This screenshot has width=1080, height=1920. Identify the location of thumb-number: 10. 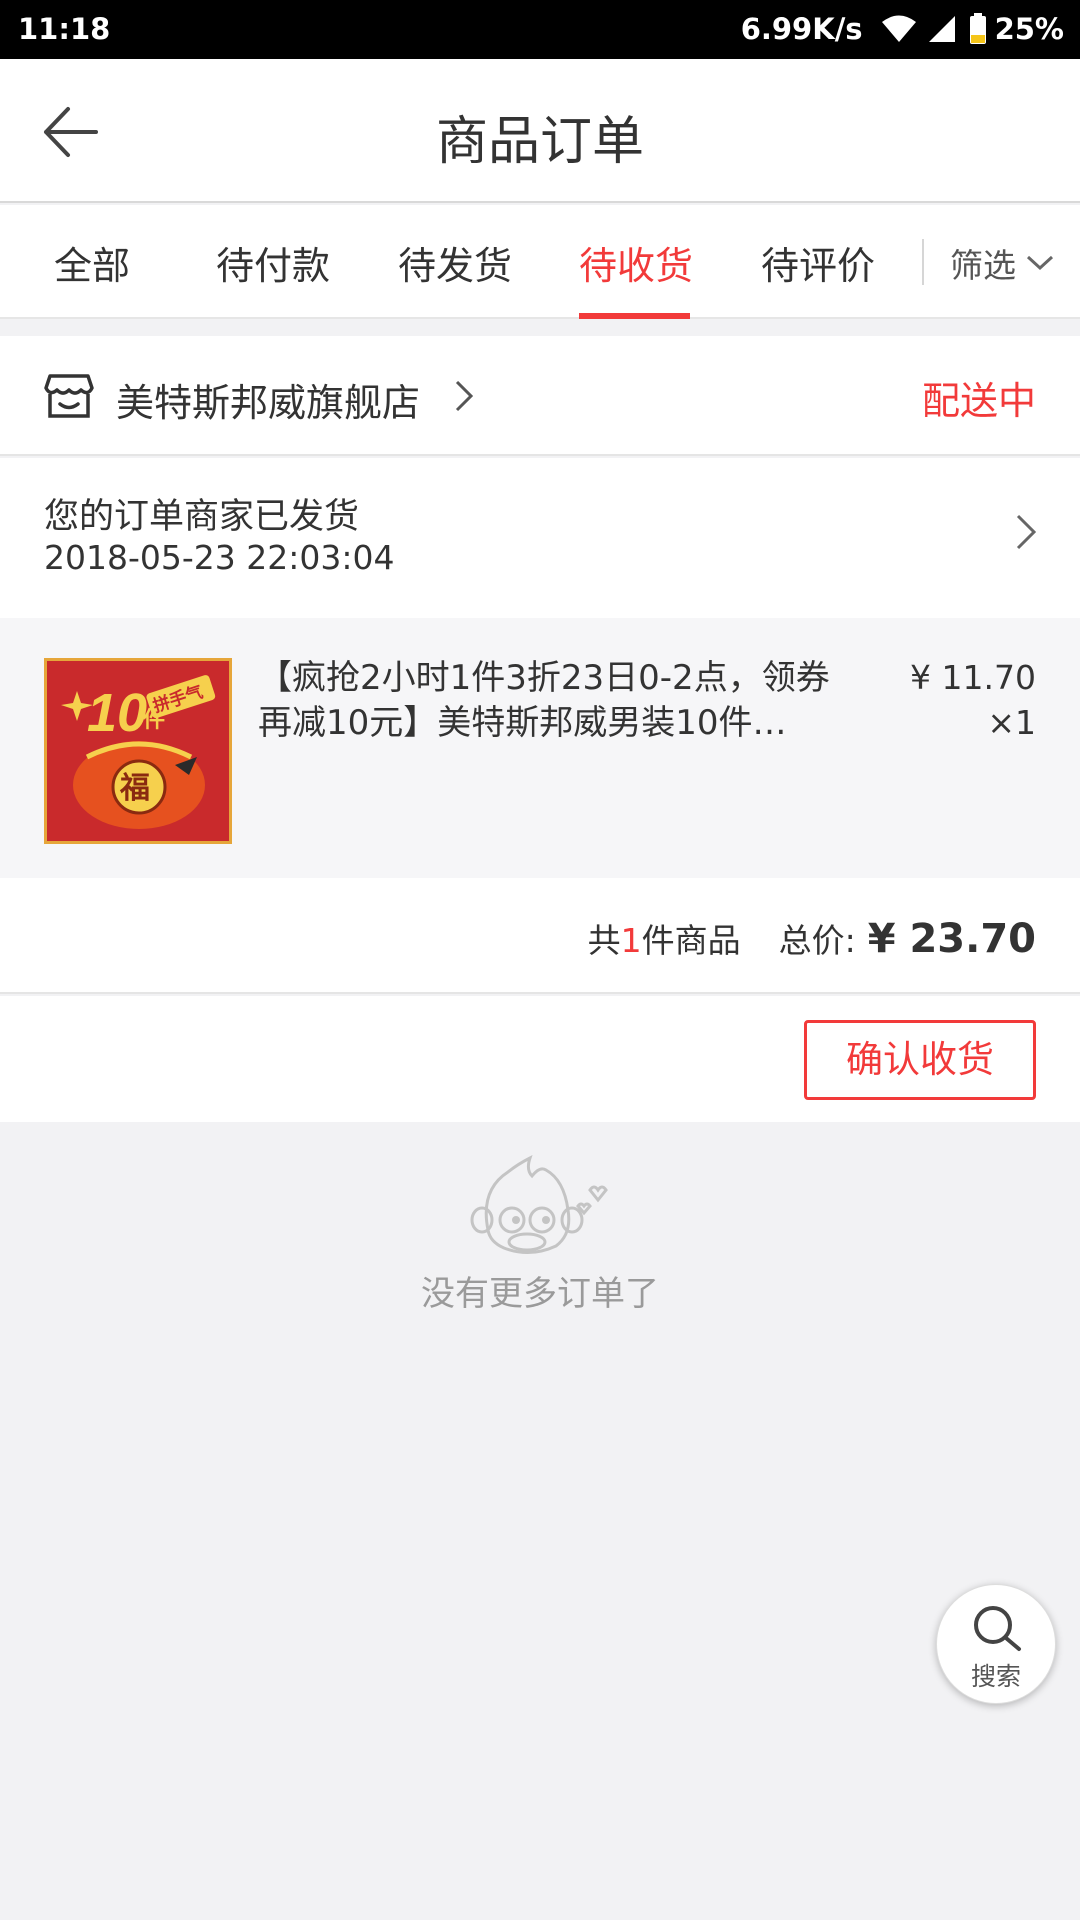
(117, 713).